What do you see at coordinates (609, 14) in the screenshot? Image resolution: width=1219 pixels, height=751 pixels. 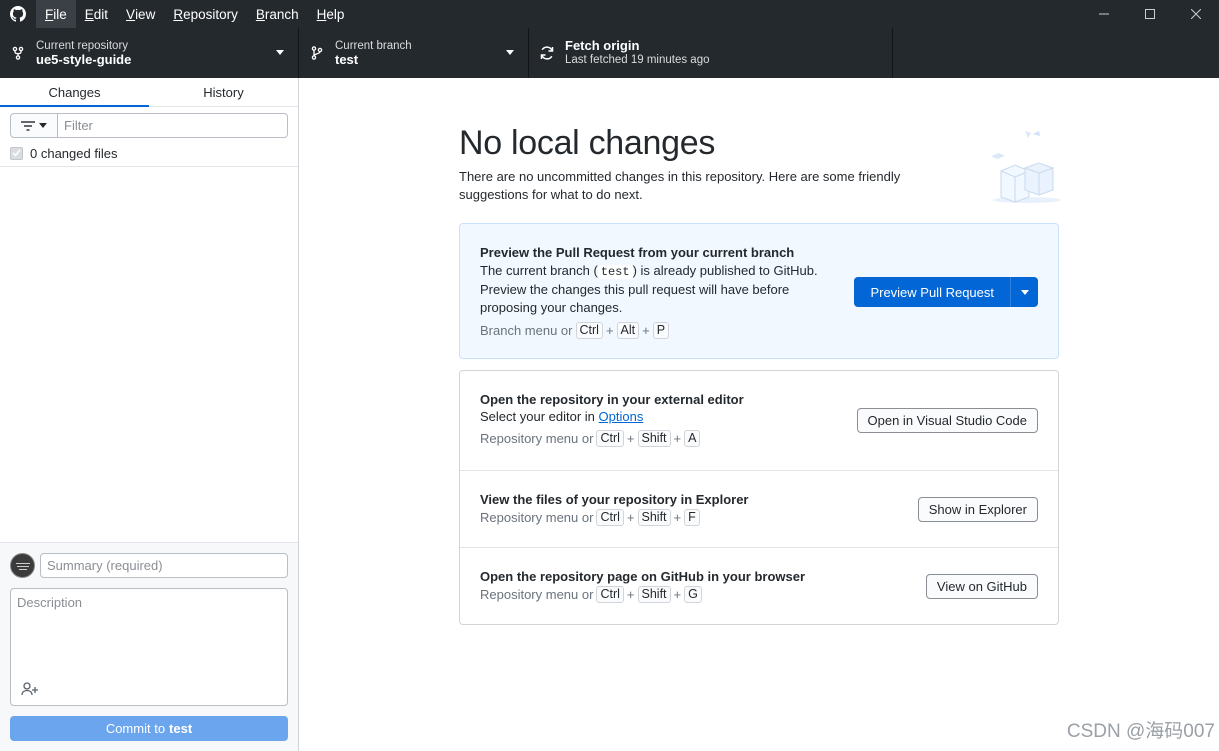 I see `title-bar: File Edit View Repository Branch Help` at bounding box center [609, 14].